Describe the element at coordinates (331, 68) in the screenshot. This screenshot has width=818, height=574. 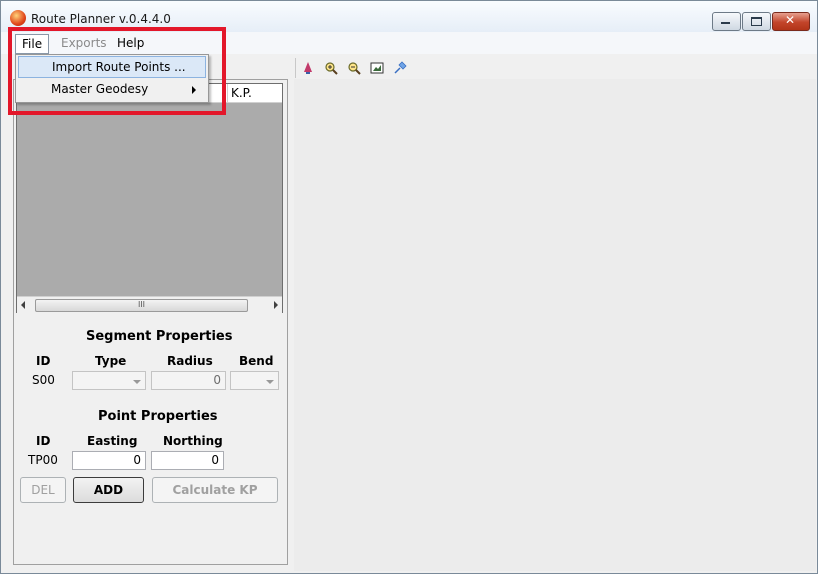
I see `zoom-in-icon` at that location.